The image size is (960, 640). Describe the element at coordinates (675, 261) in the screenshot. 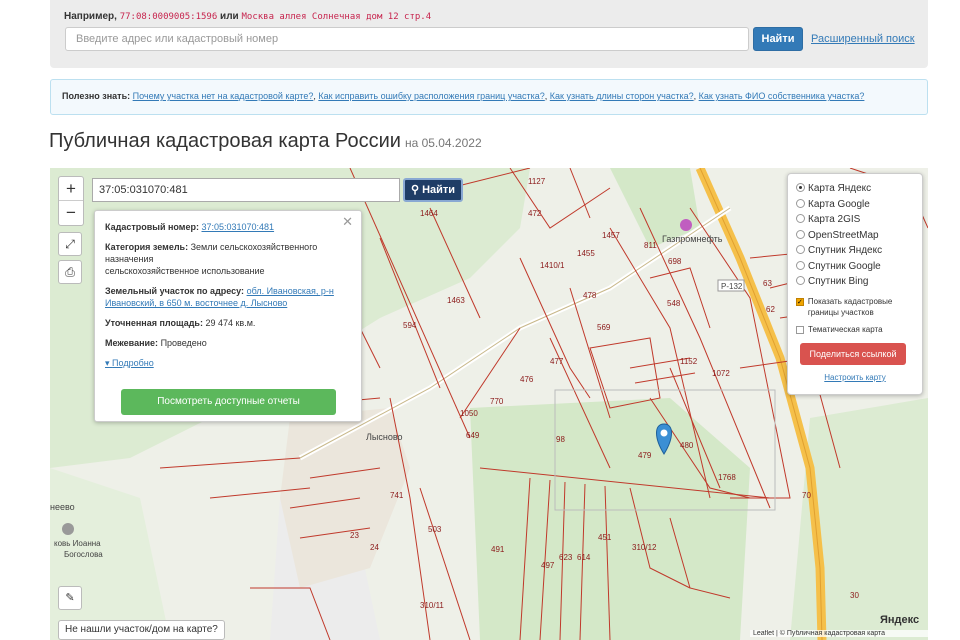

I see `parcel-label: 698` at that location.